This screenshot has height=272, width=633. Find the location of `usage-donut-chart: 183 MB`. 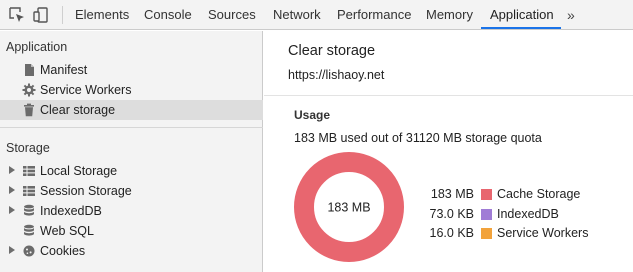

usage-donut-chart: 183 MB is located at coordinates (349, 207).